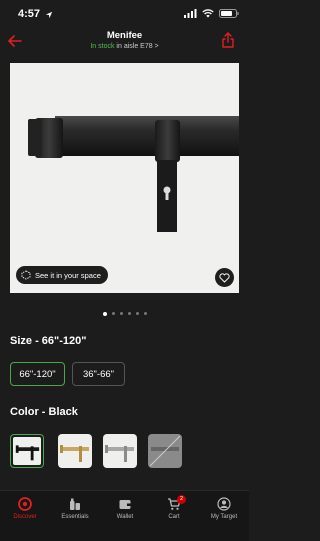  I want to click on tab-label: Cart, so click(174, 517).